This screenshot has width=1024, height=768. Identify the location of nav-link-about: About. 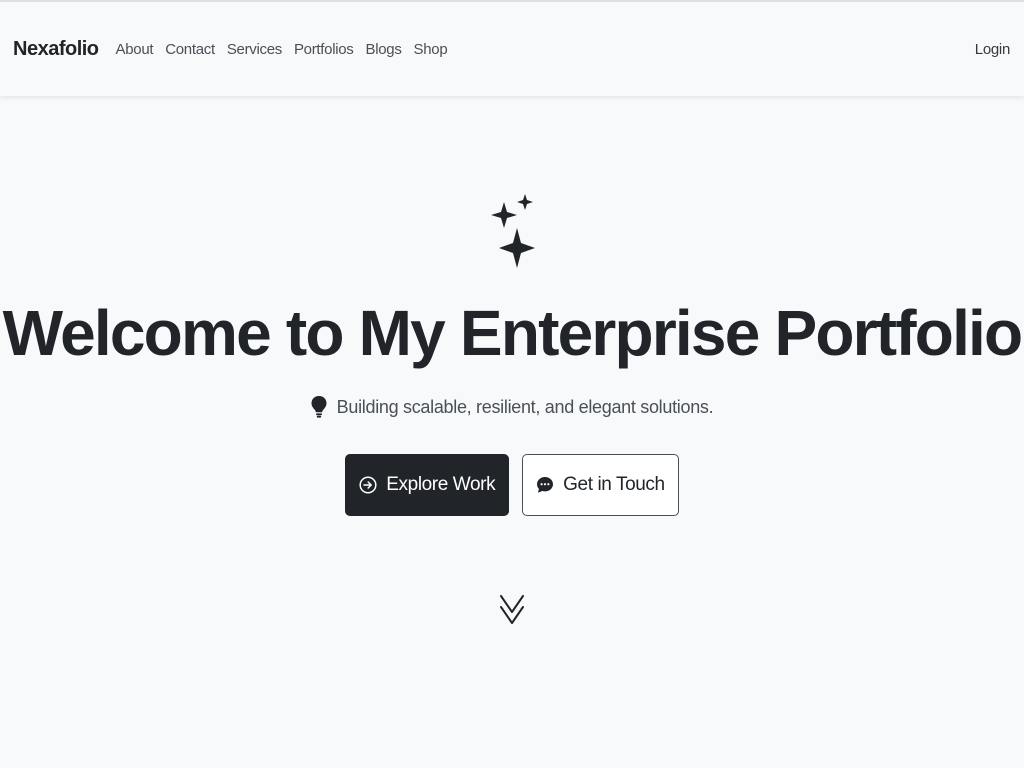
(135, 49).